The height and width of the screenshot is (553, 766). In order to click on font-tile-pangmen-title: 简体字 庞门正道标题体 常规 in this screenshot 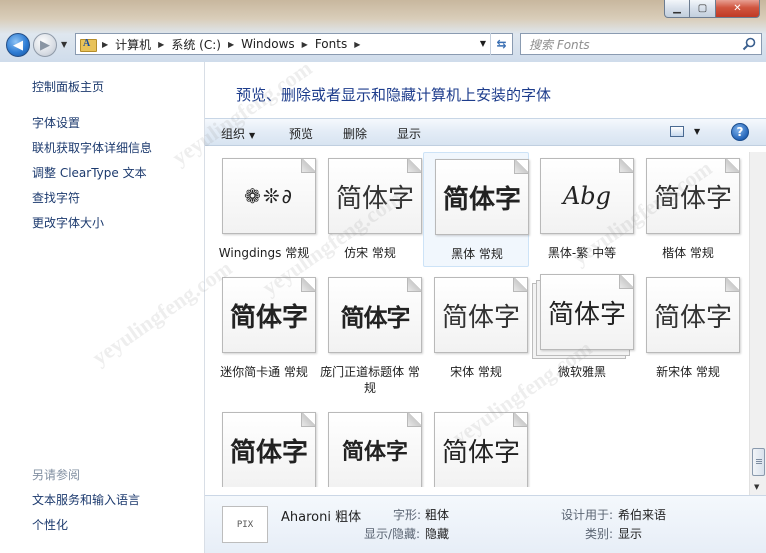, I will do `click(370, 333)`.